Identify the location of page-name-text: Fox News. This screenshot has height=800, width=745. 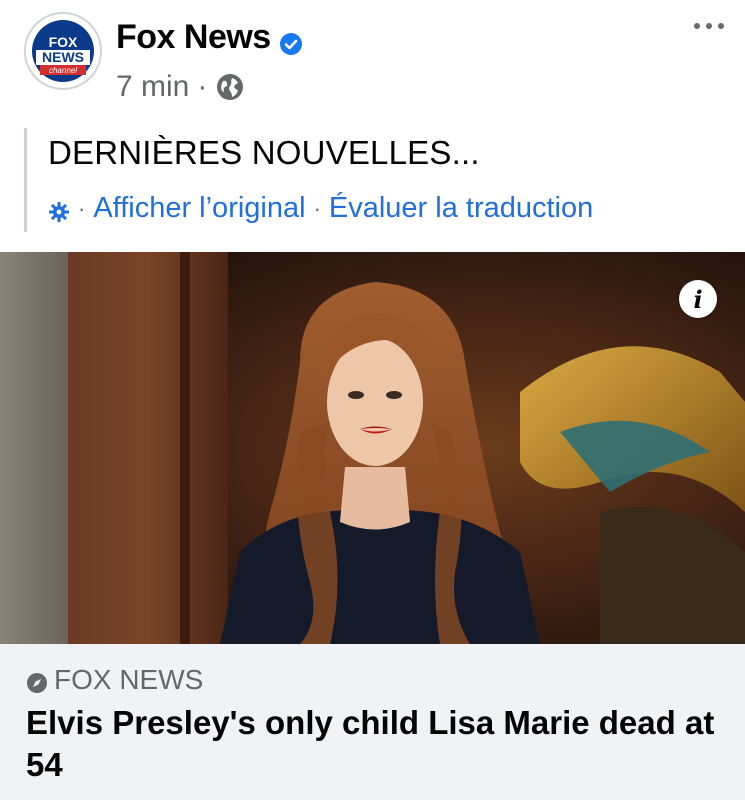
(193, 37).